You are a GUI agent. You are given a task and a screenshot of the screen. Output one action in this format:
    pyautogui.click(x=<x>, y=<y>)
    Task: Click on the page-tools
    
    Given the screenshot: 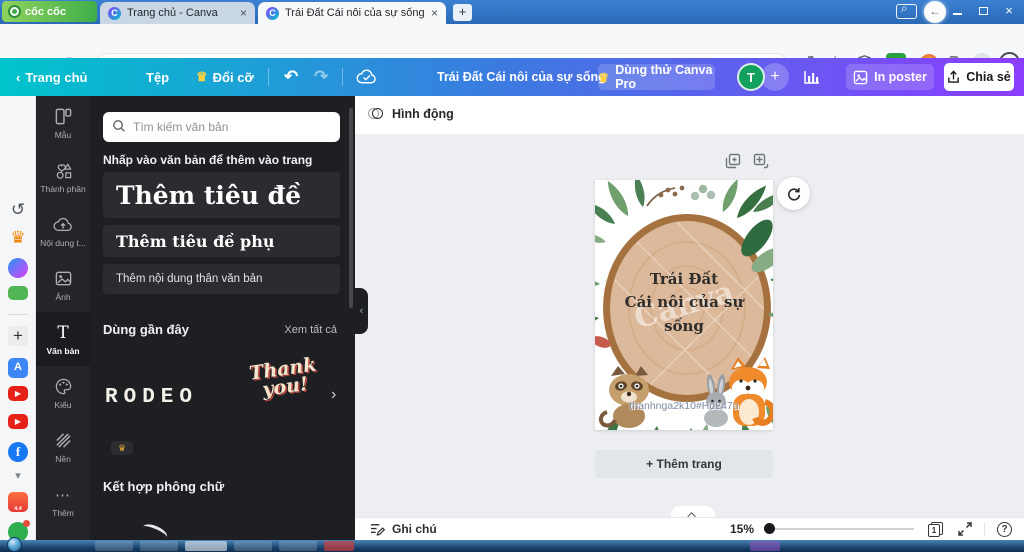 What is the action you would take?
    pyautogui.click(x=747, y=161)
    